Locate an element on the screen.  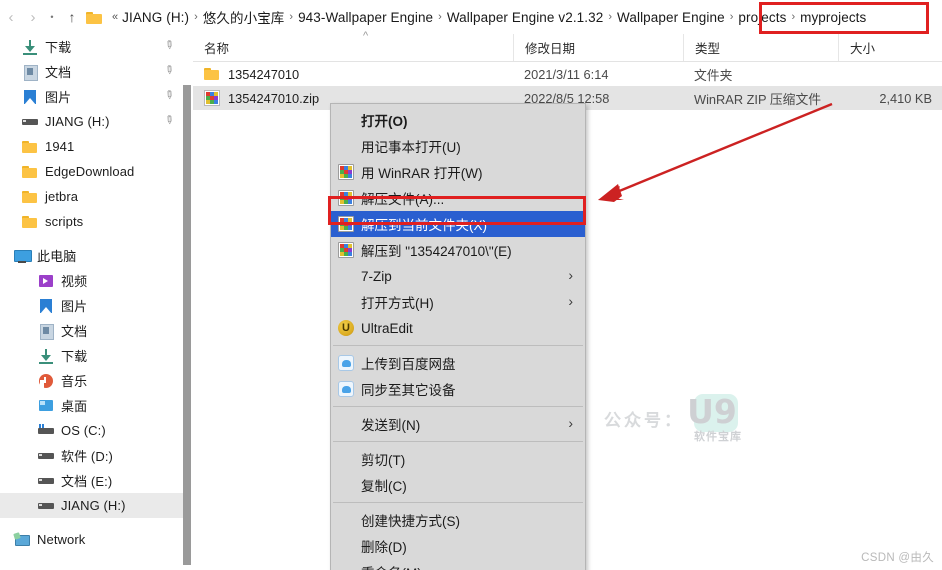
sidebar-item-jiang-h: JIANG (H:) ✎ is located at coordinates (92, 121).